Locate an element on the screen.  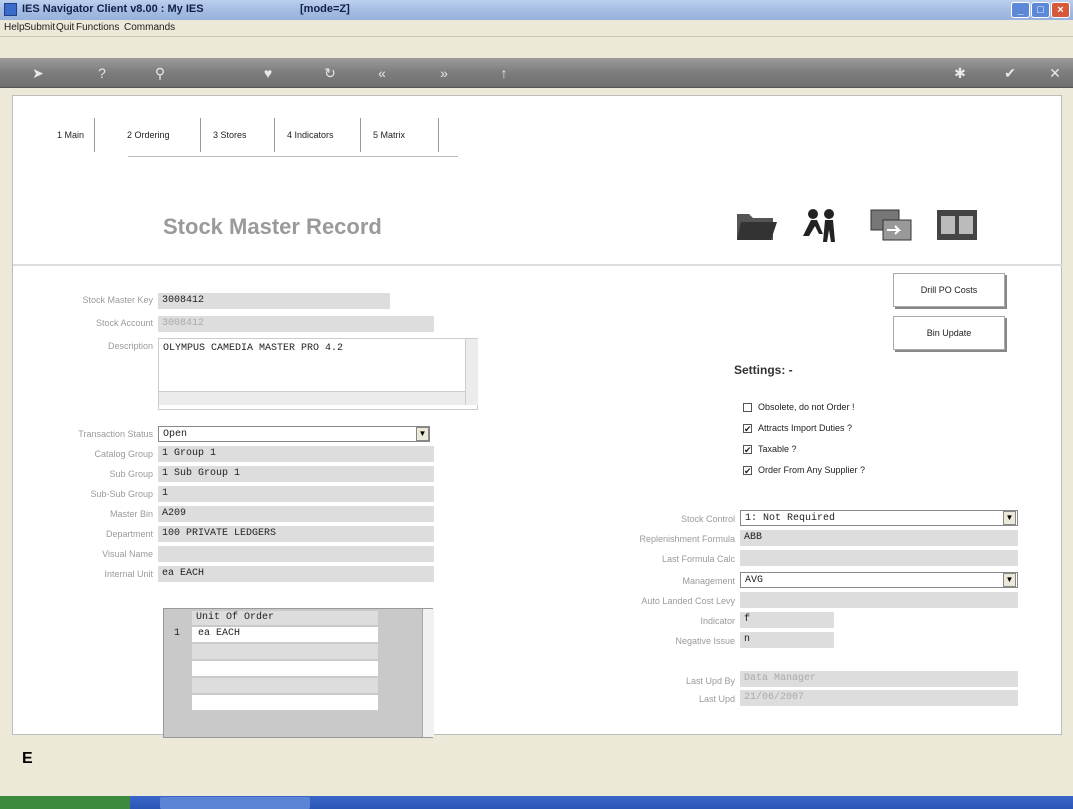
arrow-icon: ➤ is located at coordinates (38, 73).